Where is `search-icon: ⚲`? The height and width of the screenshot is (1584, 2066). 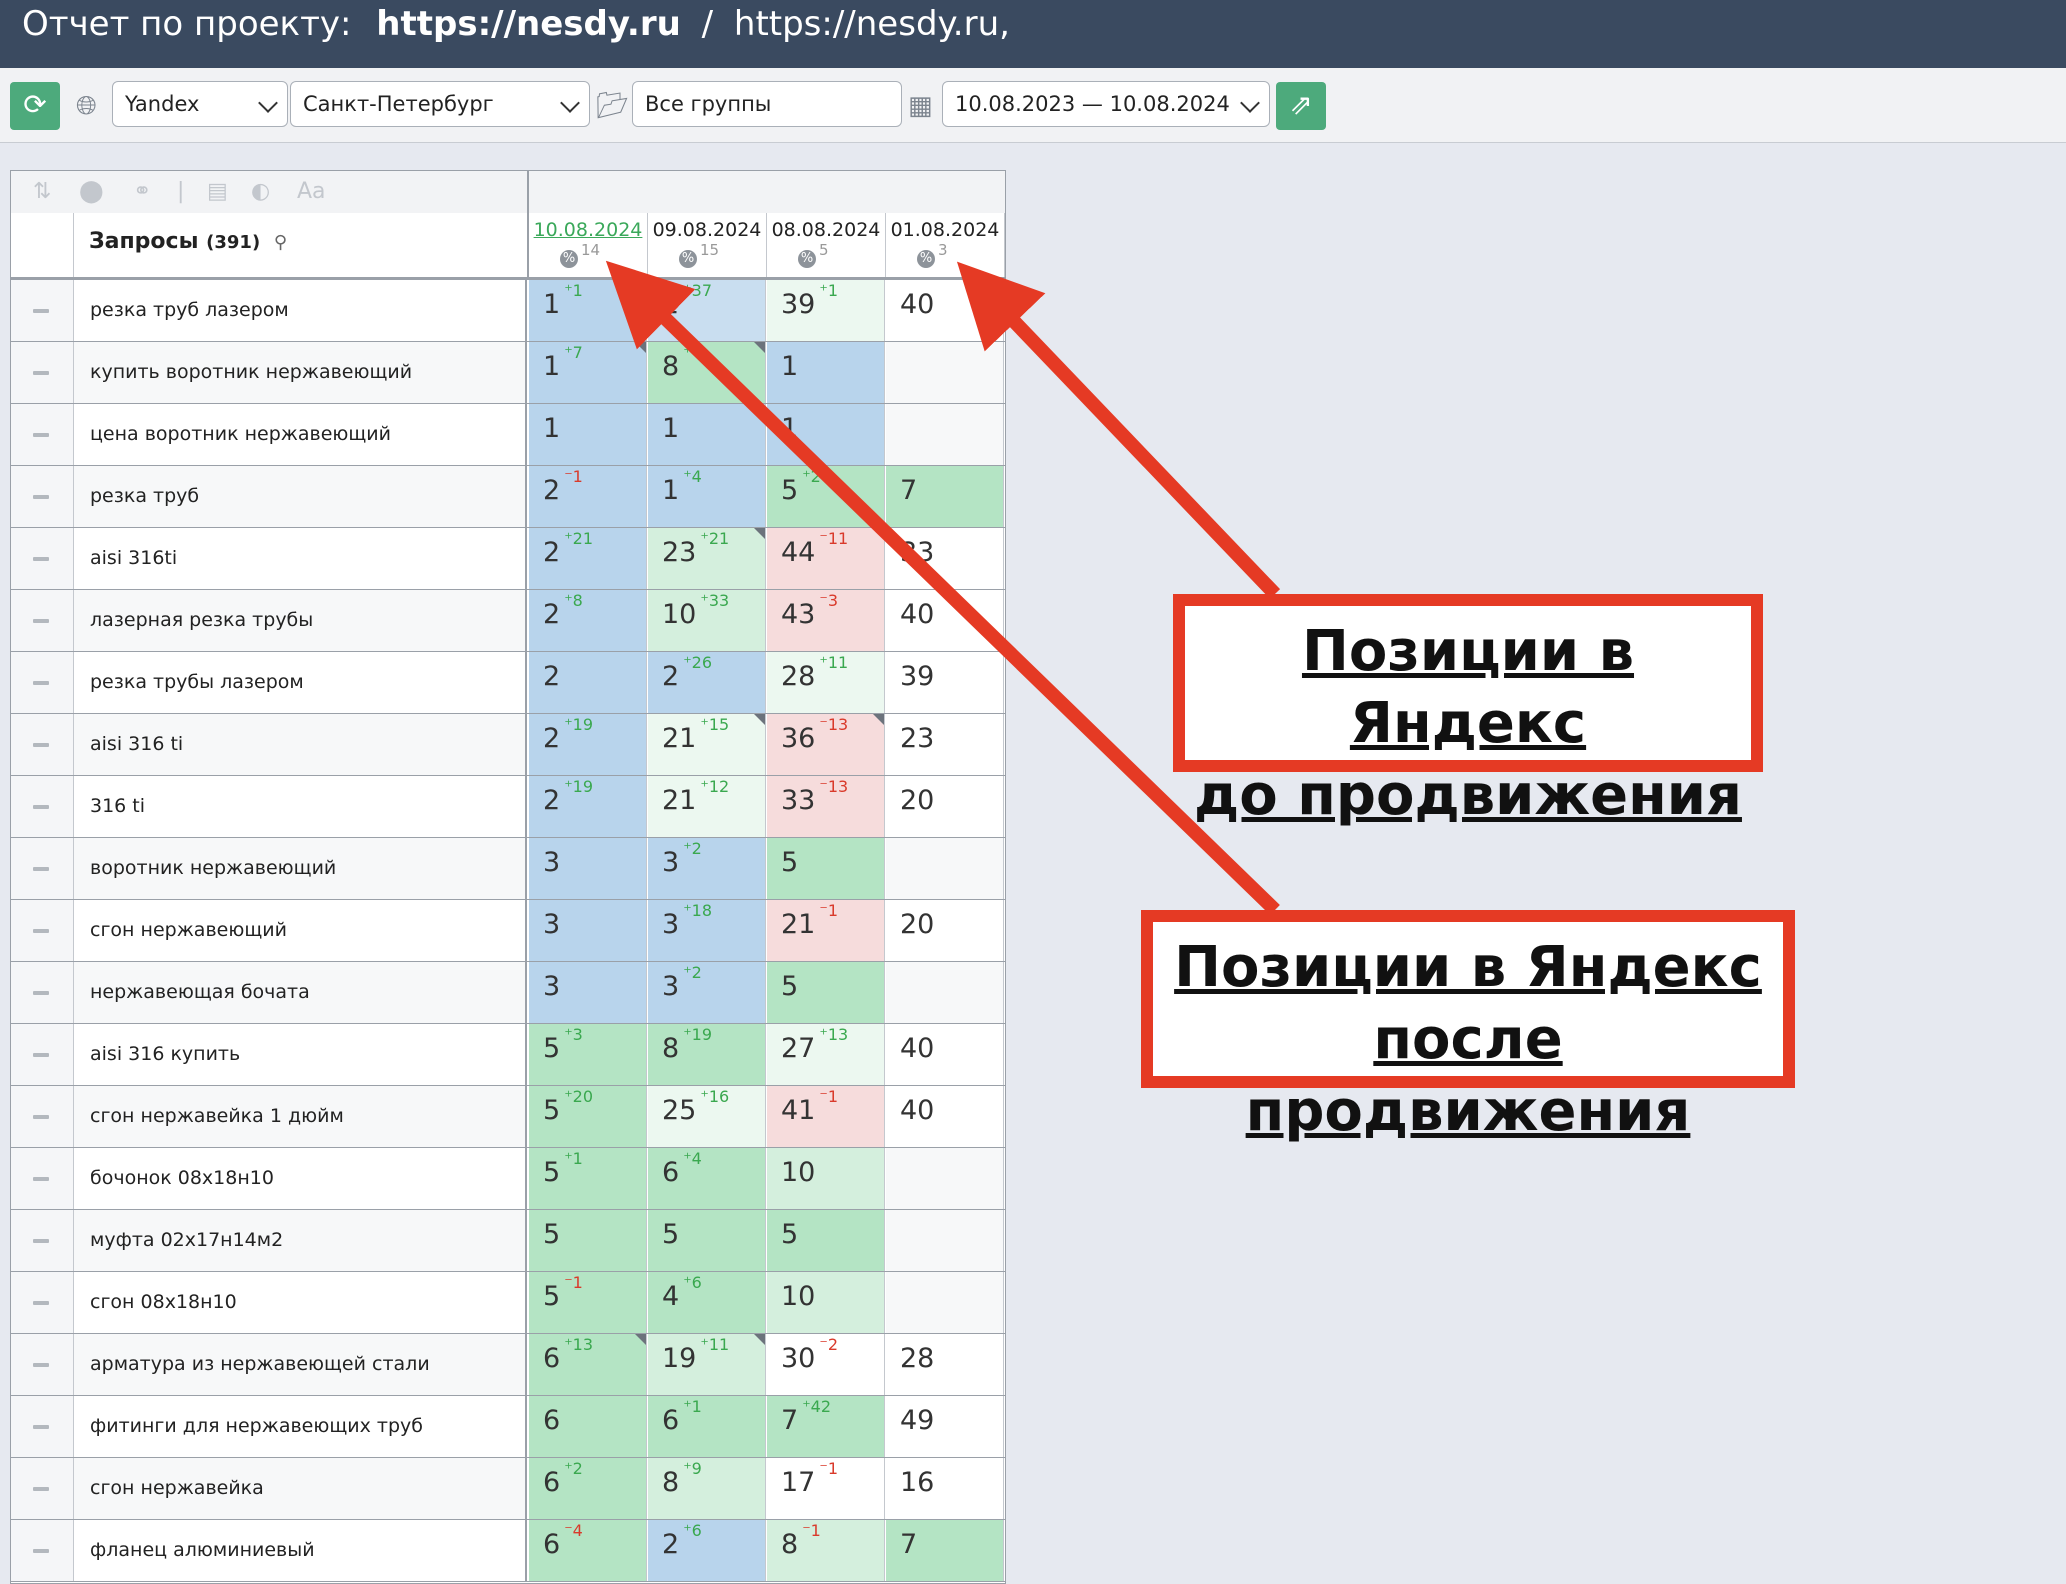
search-icon: ⚲ is located at coordinates (280, 242).